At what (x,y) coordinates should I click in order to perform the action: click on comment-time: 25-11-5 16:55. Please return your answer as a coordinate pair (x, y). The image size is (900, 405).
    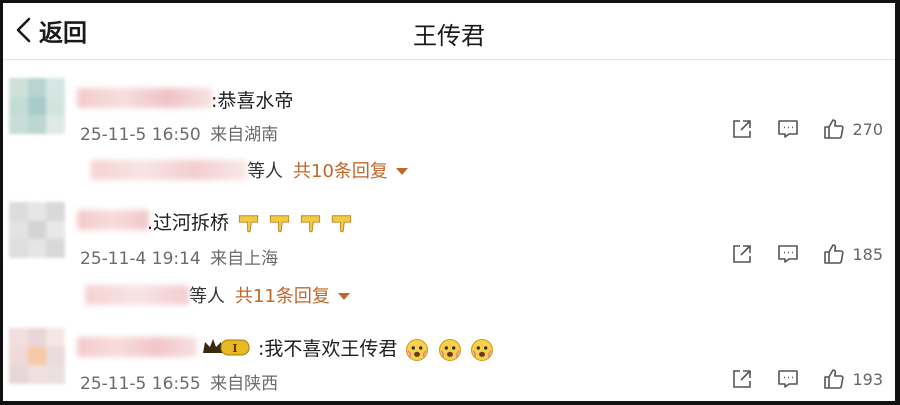
    Looking at the image, I should click on (140, 384).